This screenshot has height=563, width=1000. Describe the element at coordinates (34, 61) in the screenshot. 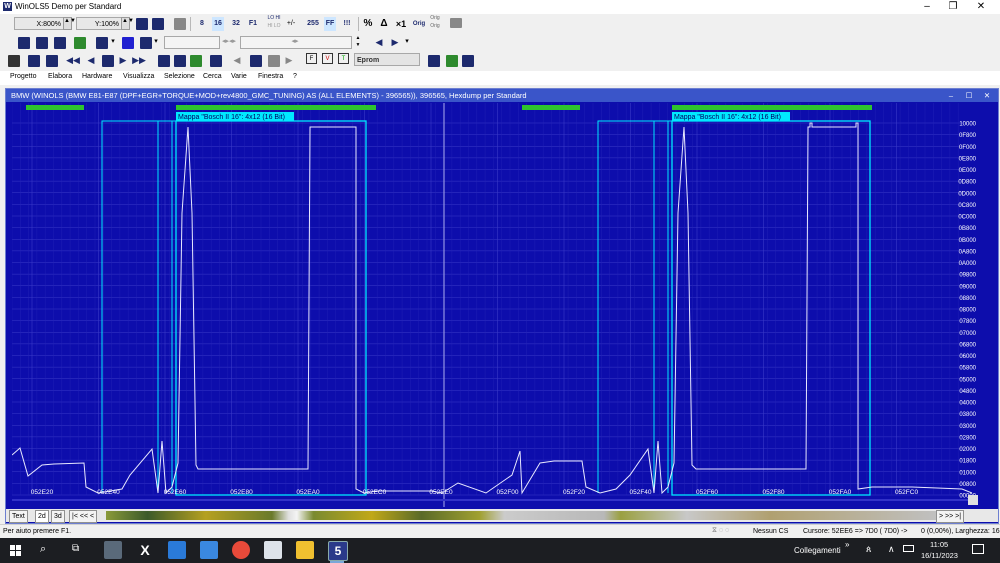

I see `window-icon` at that location.